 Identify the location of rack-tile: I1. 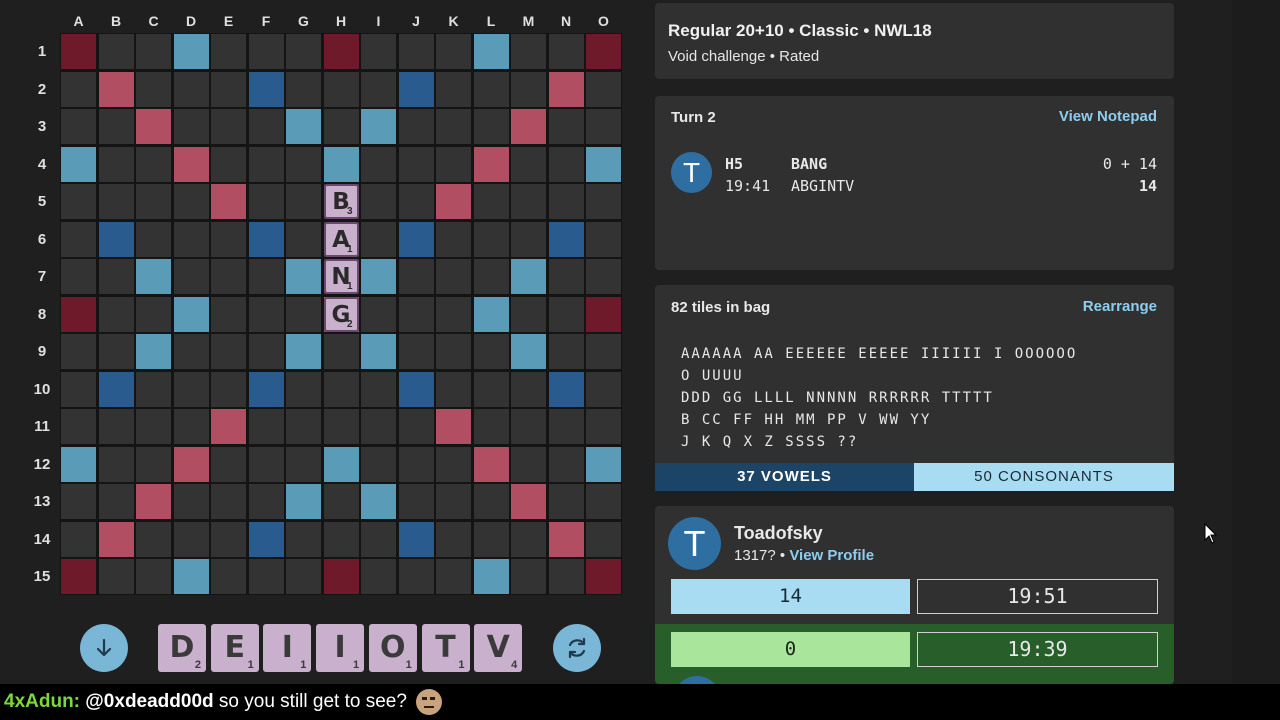
(340, 648).